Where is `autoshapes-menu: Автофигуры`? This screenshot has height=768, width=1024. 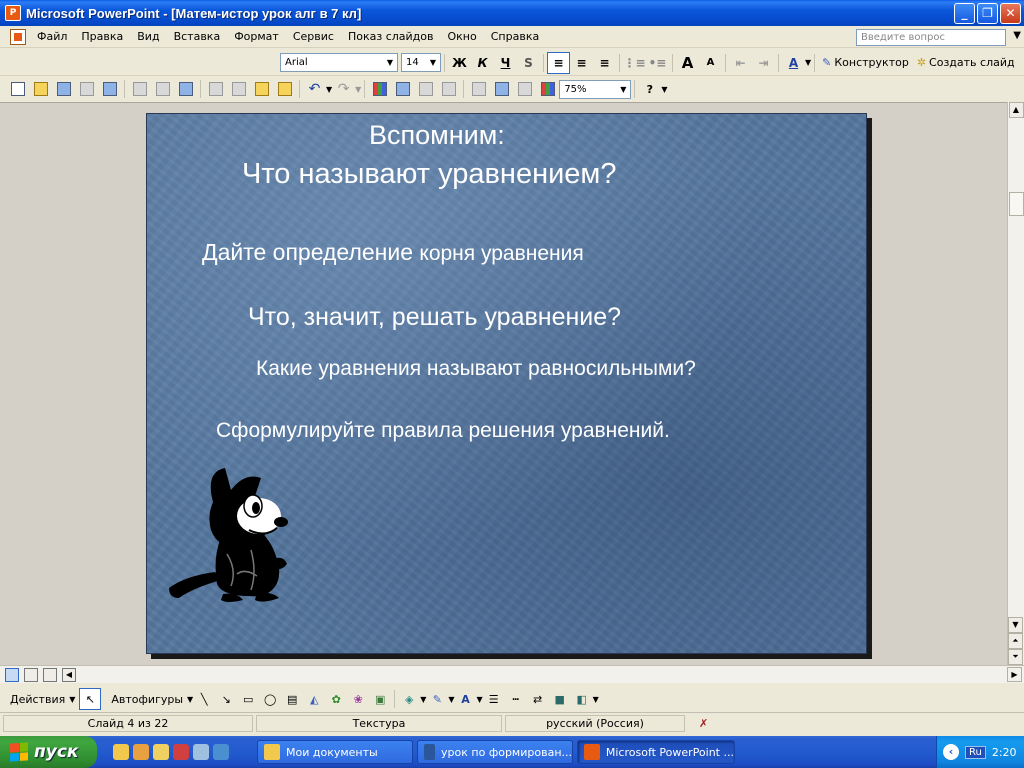
autoshapes-menu: Автофигуры is located at coordinates (147, 699).